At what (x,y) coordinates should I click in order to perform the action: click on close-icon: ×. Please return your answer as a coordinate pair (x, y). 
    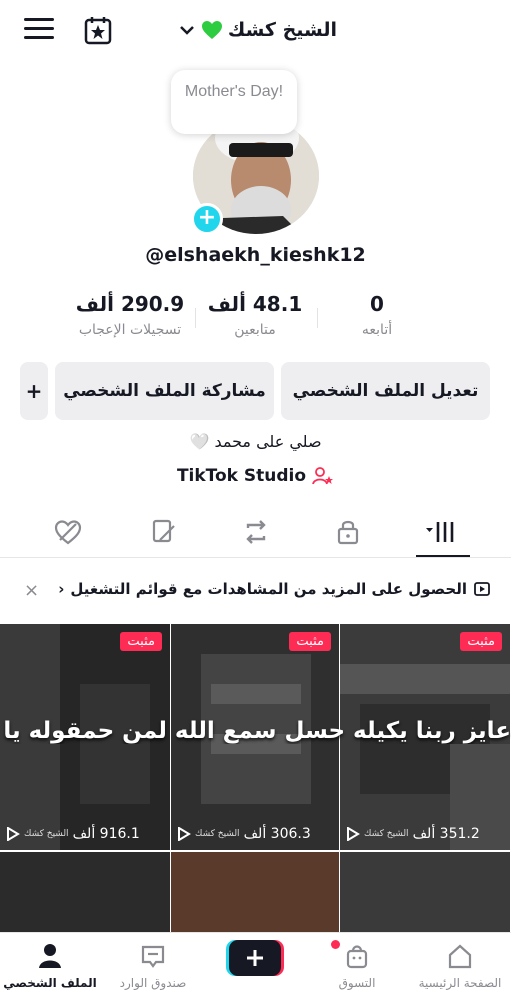
    Looking at the image, I should click on (31, 590).